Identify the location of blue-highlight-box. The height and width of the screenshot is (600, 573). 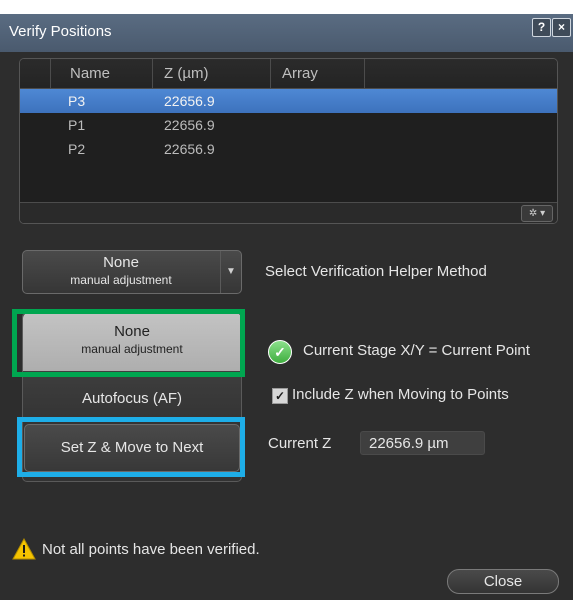
(131, 447).